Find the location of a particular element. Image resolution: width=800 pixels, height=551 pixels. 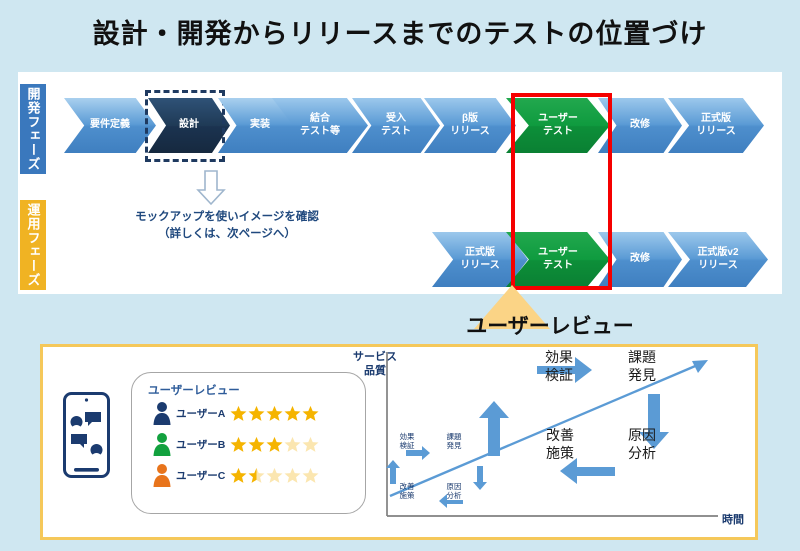

down-arrow-icon is located at coordinates (211, 188).